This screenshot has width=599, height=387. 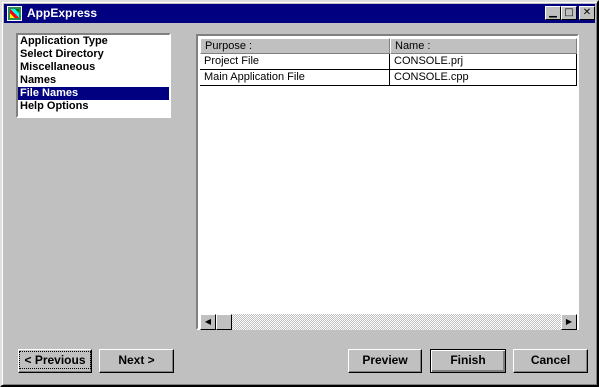 What do you see at coordinates (93, 93) in the screenshot?
I see `step-item-file-names: File Names` at bounding box center [93, 93].